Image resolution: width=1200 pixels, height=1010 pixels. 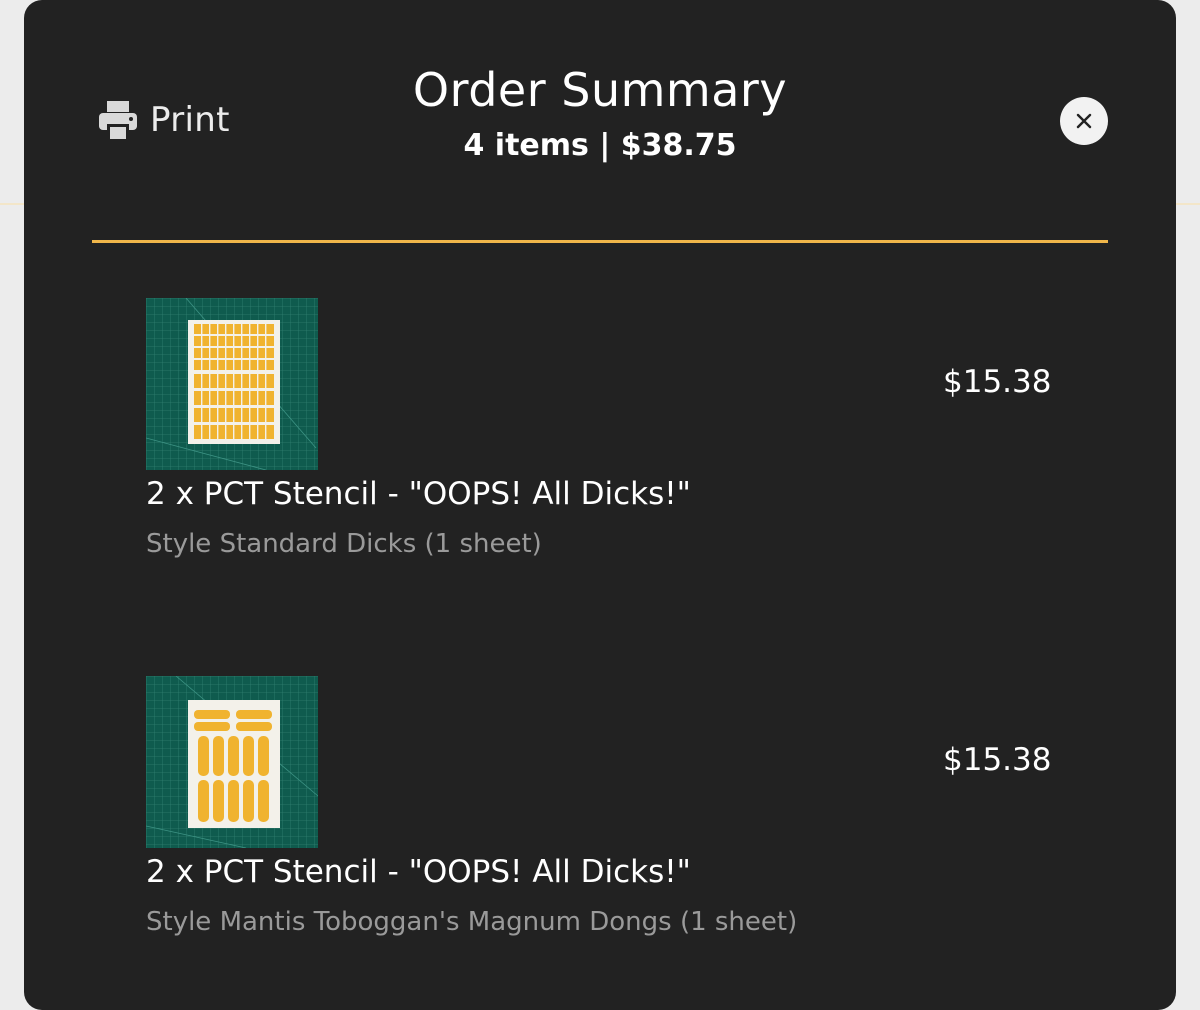 What do you see at coordinates (344, 544) in the screenshot?
I see `item-style: Style Standard Dicks (1 sheet)` at bounding box center [344, 544].